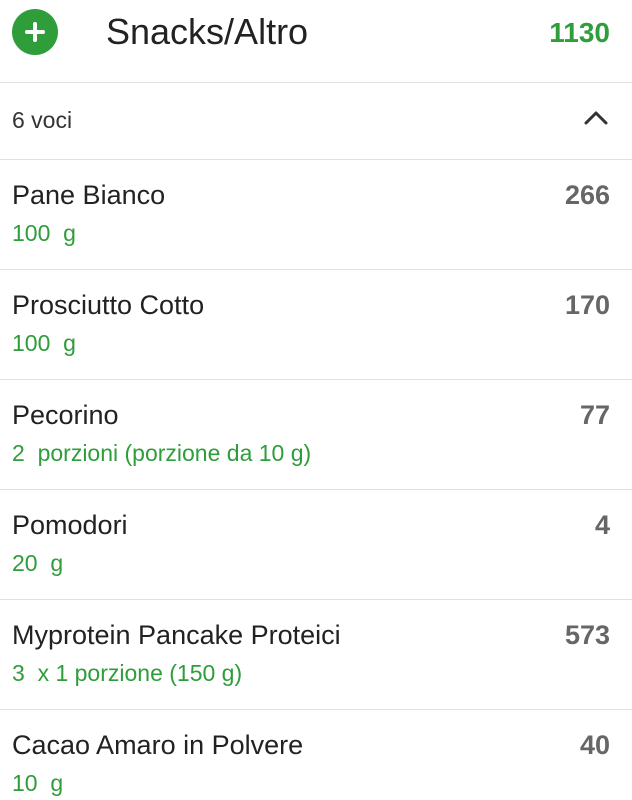 Image resolution: width=632 pixels, height=800 pixels. Describe the element at coordinates (35, 32) in the screenshot. I see `add-food-button` at that location.